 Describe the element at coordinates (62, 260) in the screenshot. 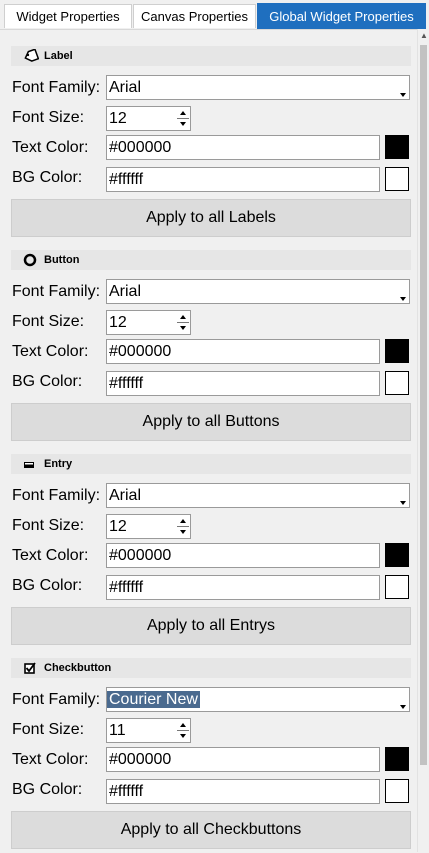

I see `section-title: Button` at that location.